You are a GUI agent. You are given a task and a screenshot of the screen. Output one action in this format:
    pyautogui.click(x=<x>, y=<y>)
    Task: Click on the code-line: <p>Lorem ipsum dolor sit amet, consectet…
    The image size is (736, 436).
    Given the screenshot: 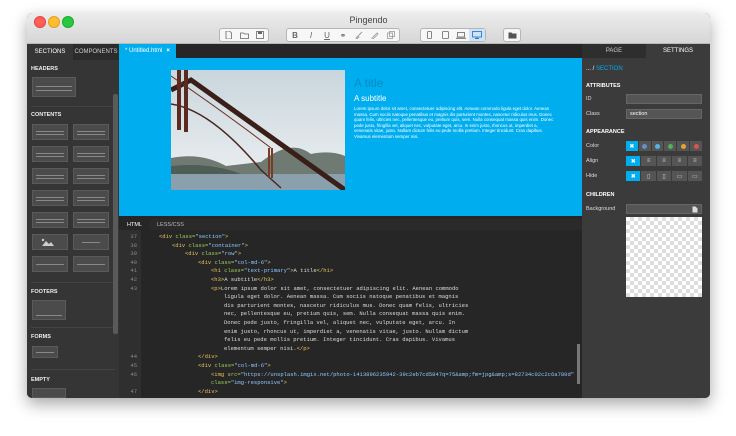 What is the action you would take?
    pyautogui.click(x=335, y=288)
    